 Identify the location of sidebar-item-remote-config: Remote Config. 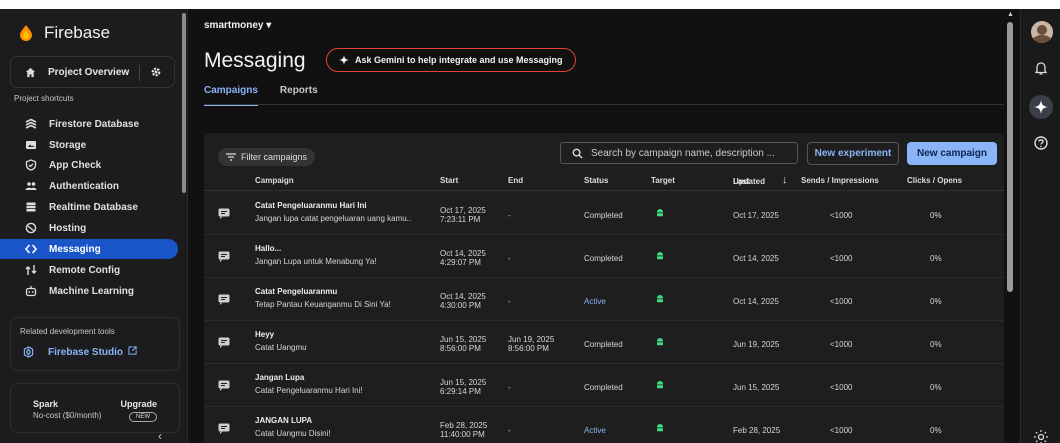
(89, 270).